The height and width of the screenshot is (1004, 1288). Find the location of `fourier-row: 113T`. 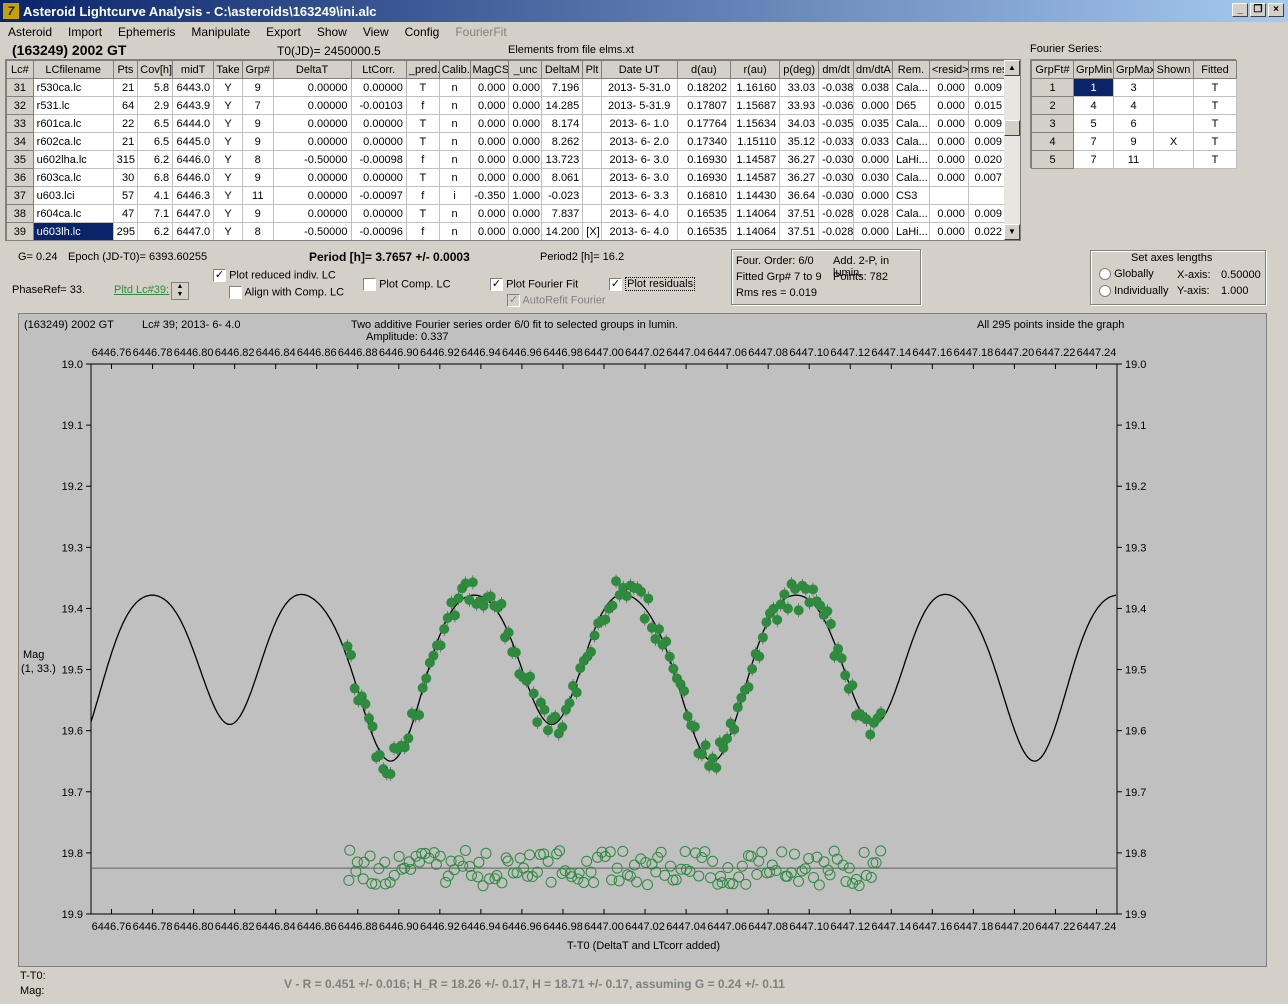

fourier-row: 113T is located at coordinates (1134, 87).